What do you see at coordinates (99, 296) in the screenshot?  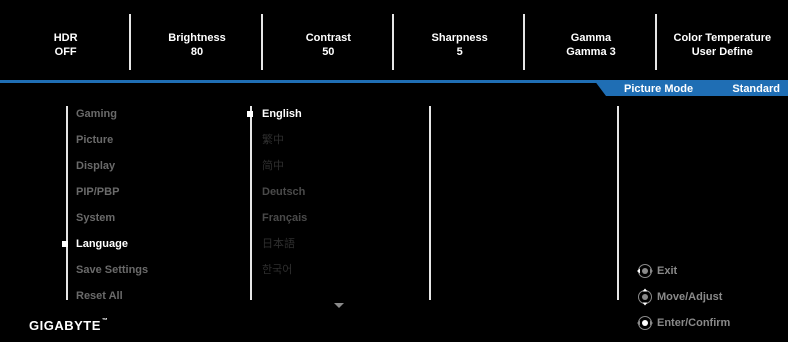 I see `menu-item-reset-all: Reset All` at bounding box center [99, 296].